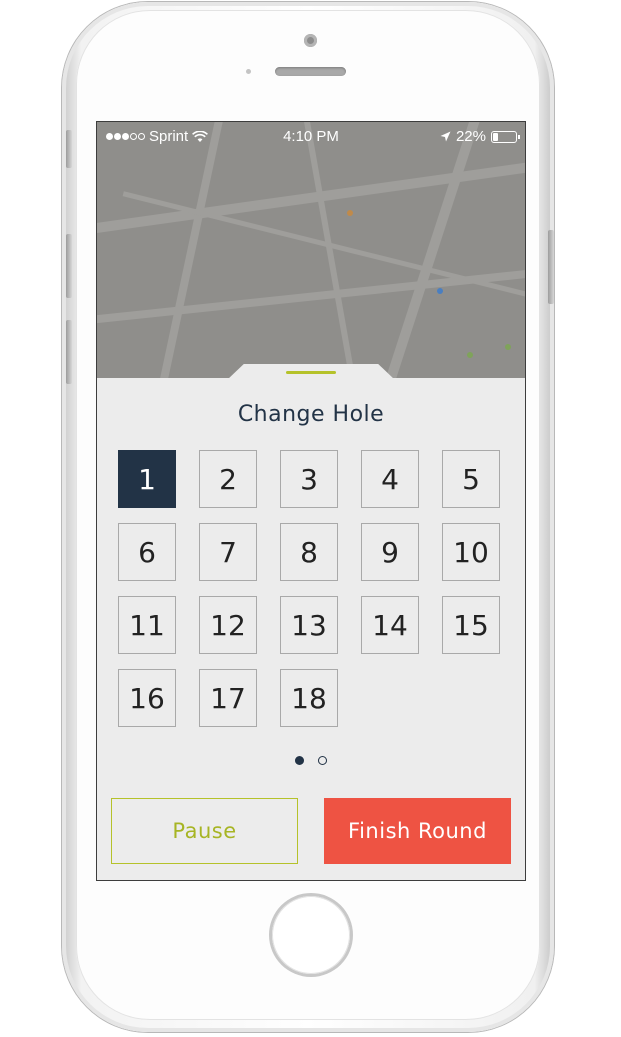 The width and height of the screenshot is (621, 1037). Describe the element at coordinates (471, 552) in the screenshot. I see `hole-button-10: 10` at that location.